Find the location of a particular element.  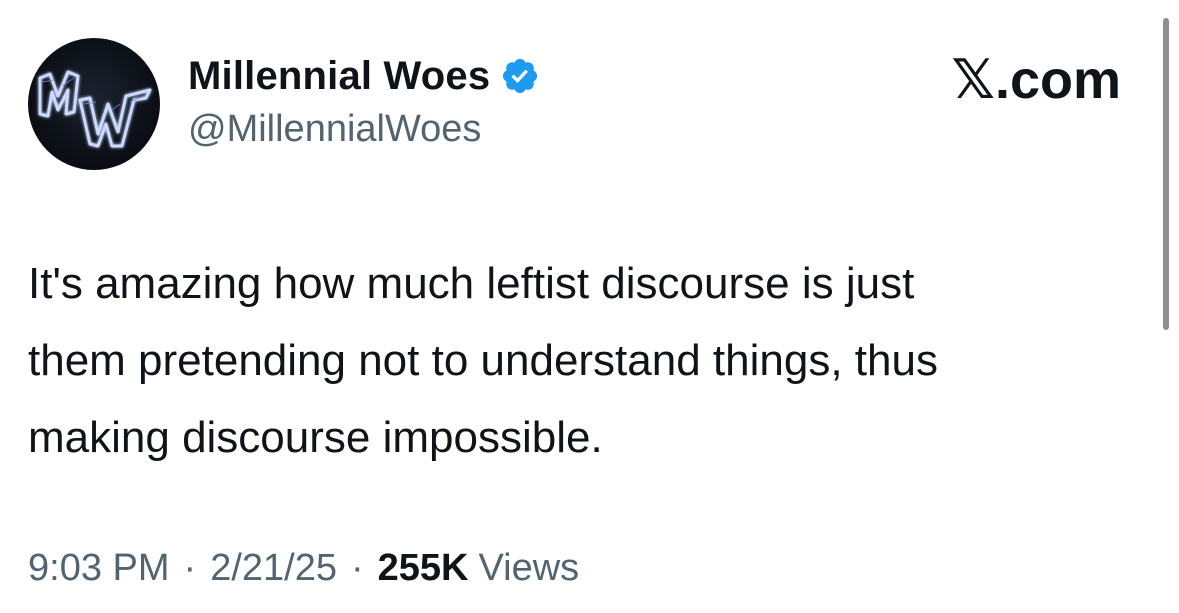

x-com-logo: 𝕏.com is located at coordinates (1036, 80).